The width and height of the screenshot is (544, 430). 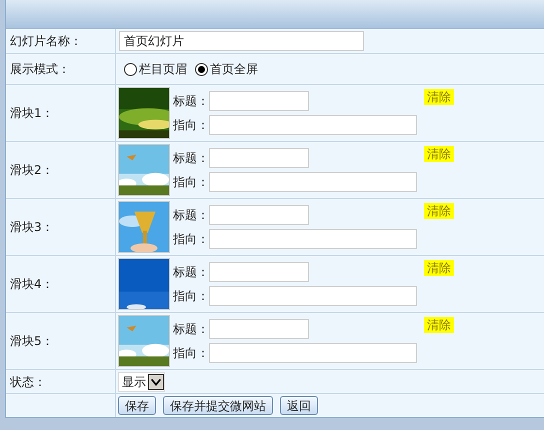 I want to click on input-field: 首页幻灯片, so click(x=241, y=41).